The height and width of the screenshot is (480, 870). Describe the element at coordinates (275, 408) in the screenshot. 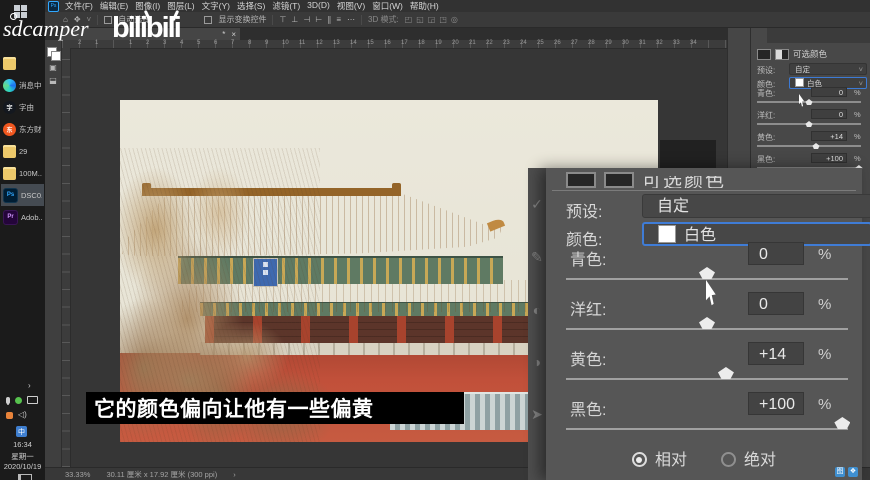

I see `video-subtitle: 它的颜色偏向让他有一些偏黄` at that location.